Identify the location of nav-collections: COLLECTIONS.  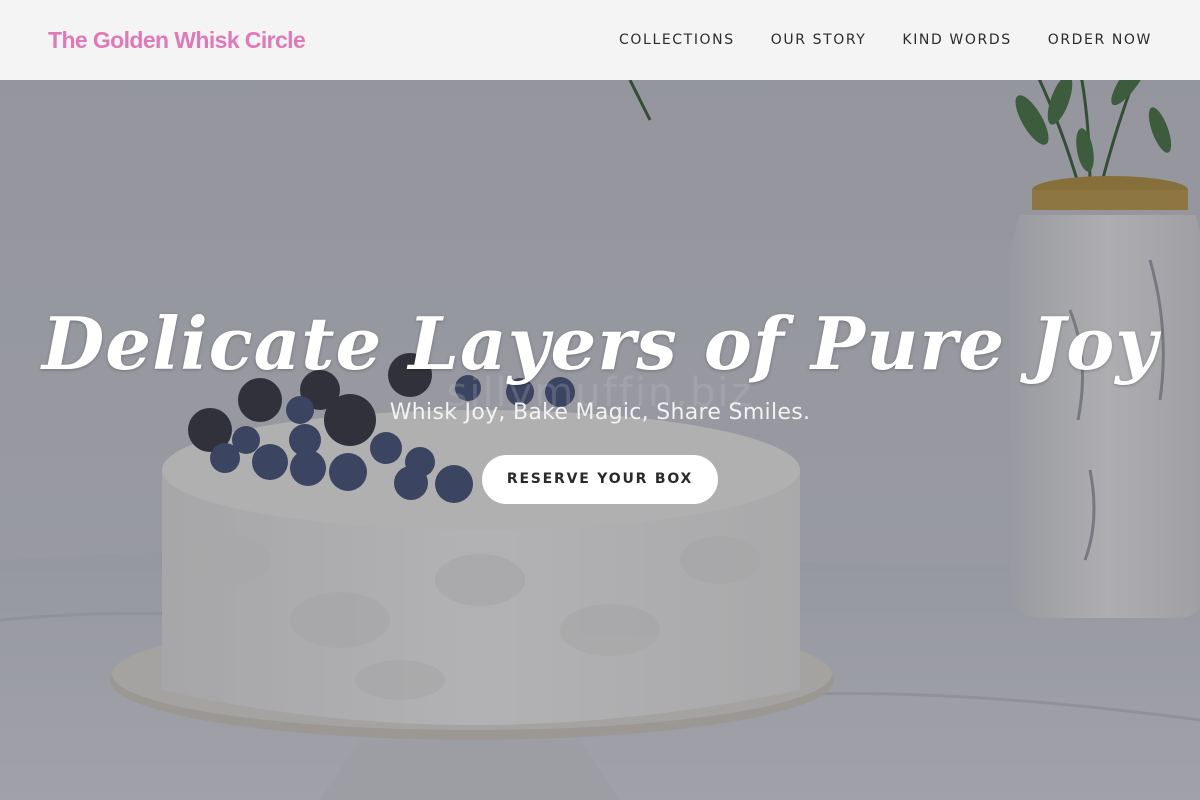
(677, 40).